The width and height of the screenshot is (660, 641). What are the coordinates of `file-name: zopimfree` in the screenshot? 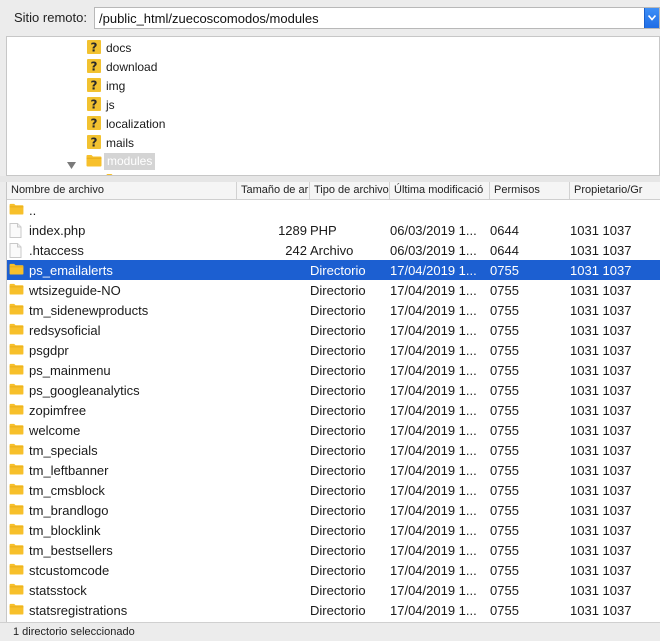 It's located at (58, 410).